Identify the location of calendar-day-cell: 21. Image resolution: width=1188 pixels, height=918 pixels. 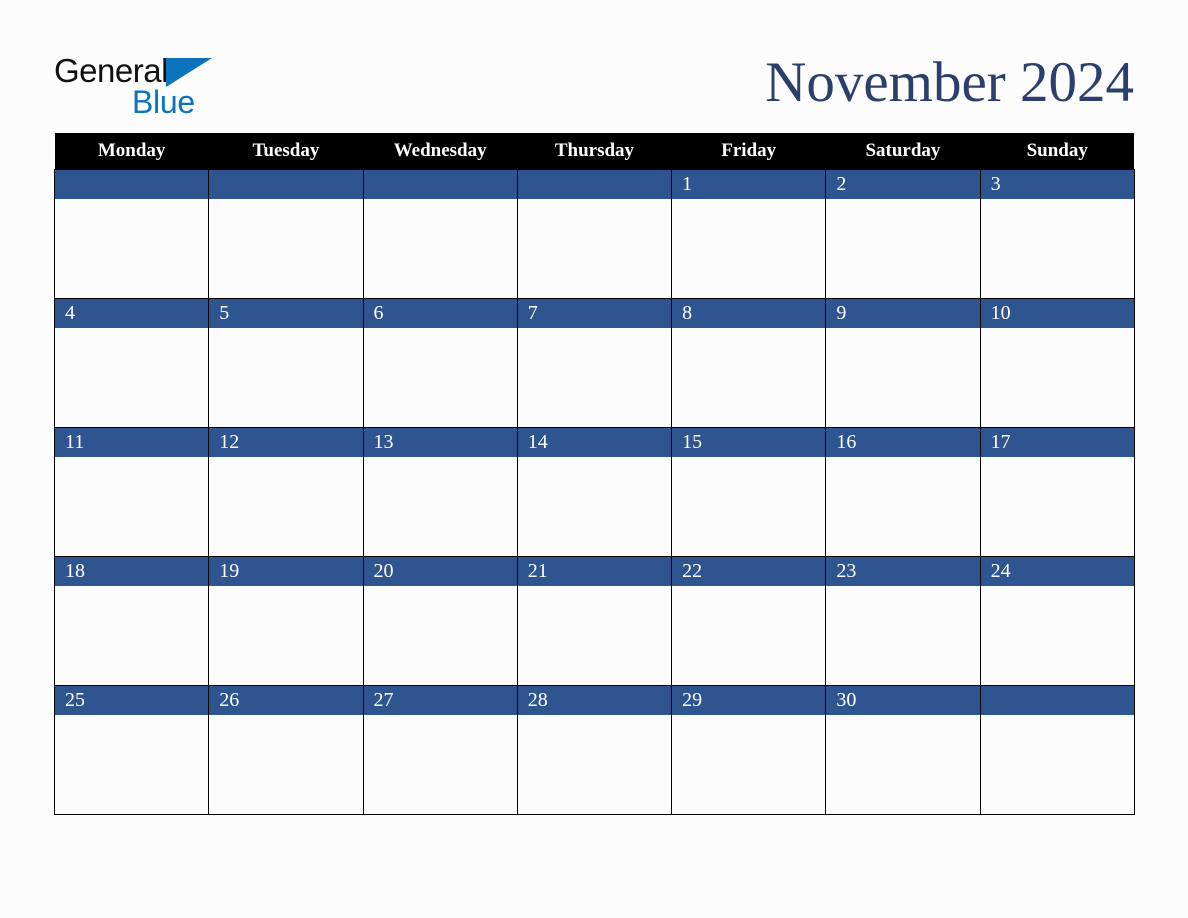
(594, 621).